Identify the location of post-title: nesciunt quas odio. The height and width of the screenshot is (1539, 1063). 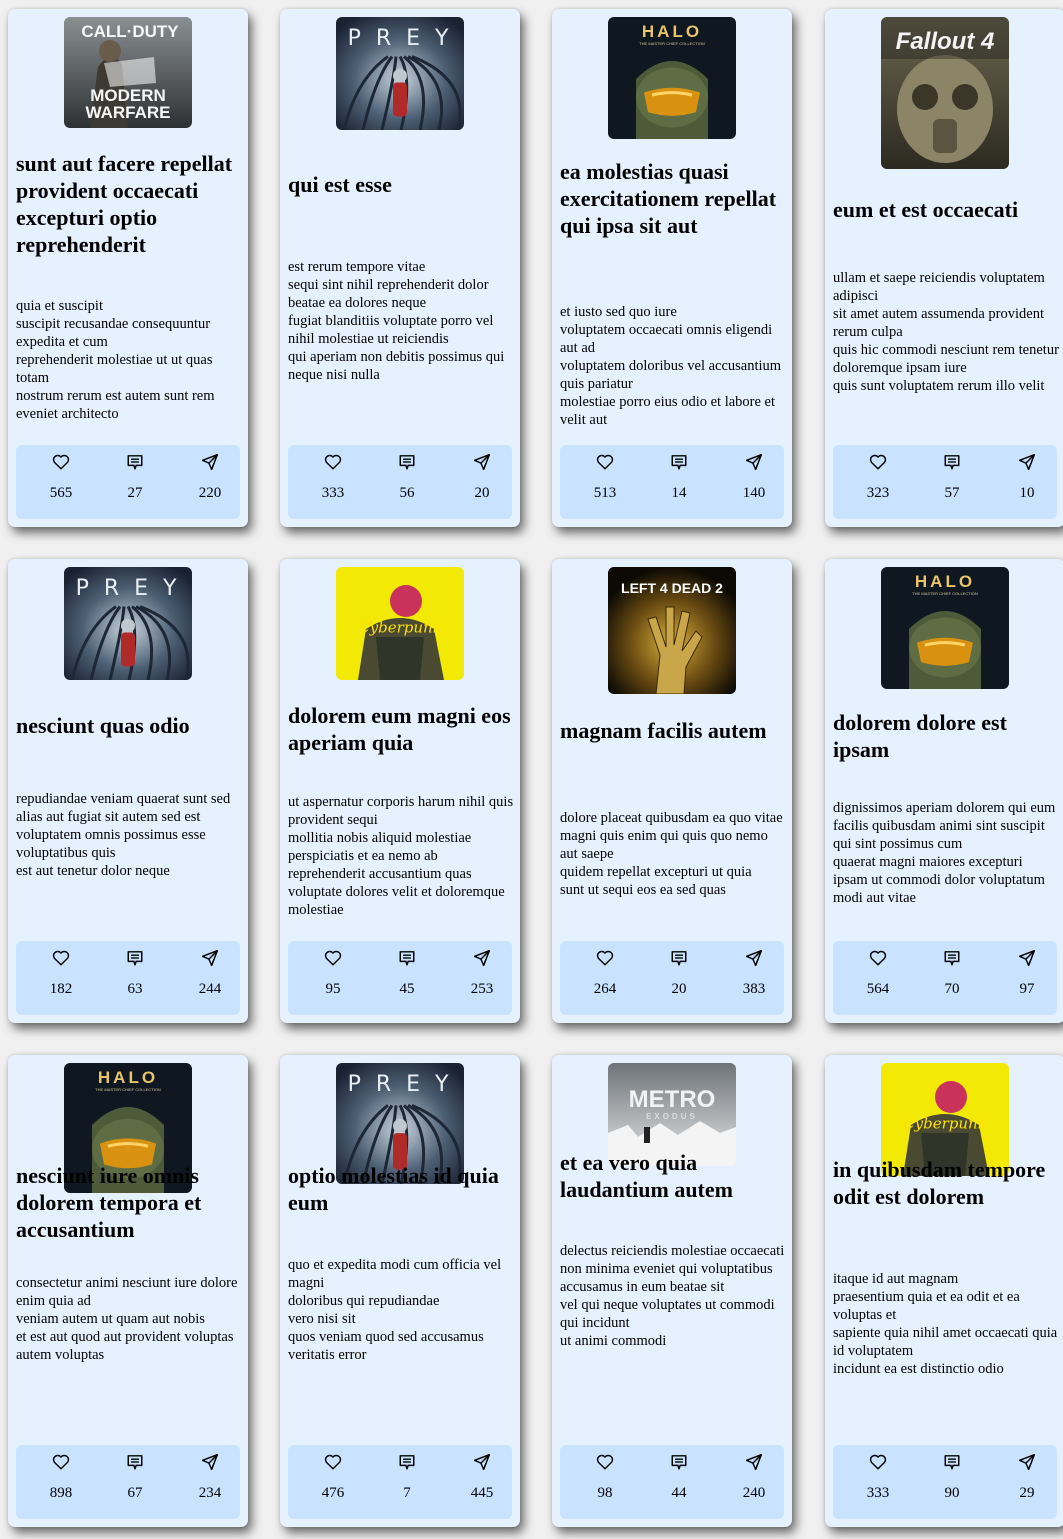
(103, 725).